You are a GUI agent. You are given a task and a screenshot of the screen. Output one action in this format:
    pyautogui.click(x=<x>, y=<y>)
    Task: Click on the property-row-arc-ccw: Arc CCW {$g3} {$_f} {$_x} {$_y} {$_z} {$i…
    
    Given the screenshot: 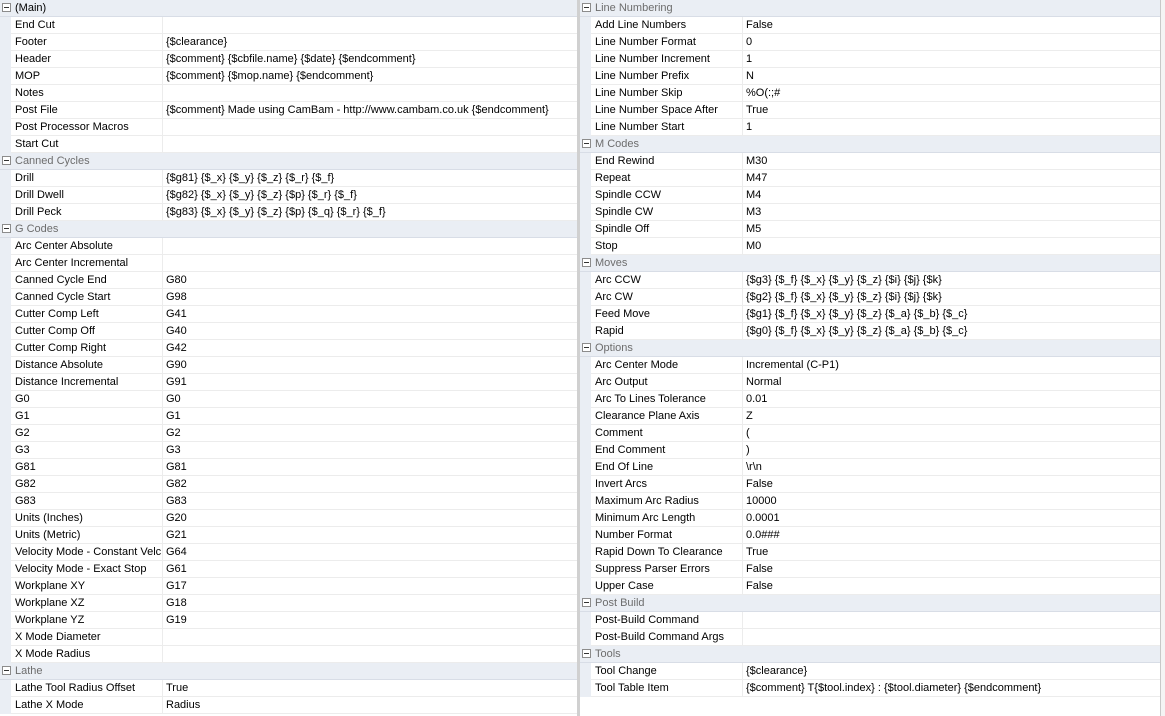 What is the action you would take?
    pyautogui.click(x=870, y=280)
    